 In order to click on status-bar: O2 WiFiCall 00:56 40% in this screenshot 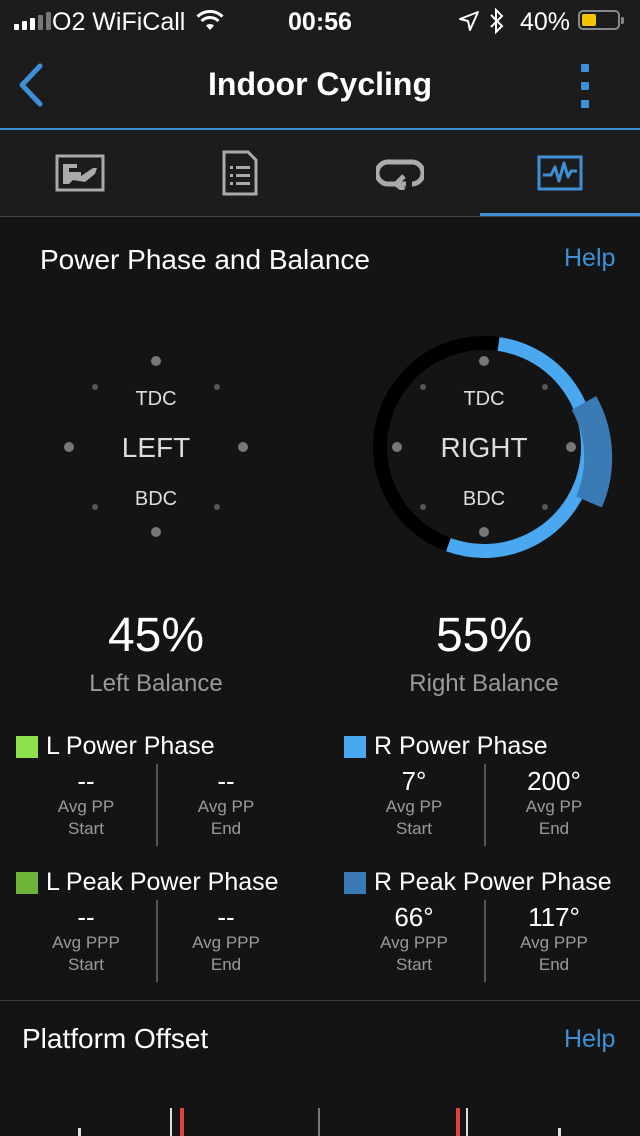, I will do `click(320, 22)`.